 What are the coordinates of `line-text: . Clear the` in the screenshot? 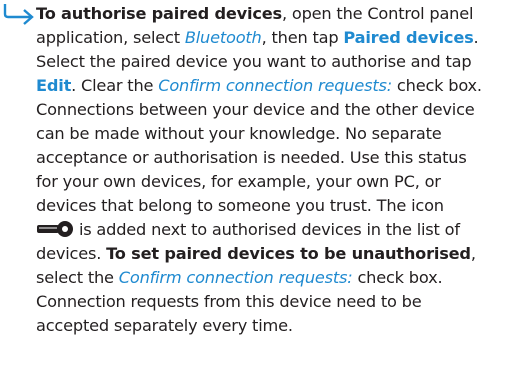 It's located at (115, 85).